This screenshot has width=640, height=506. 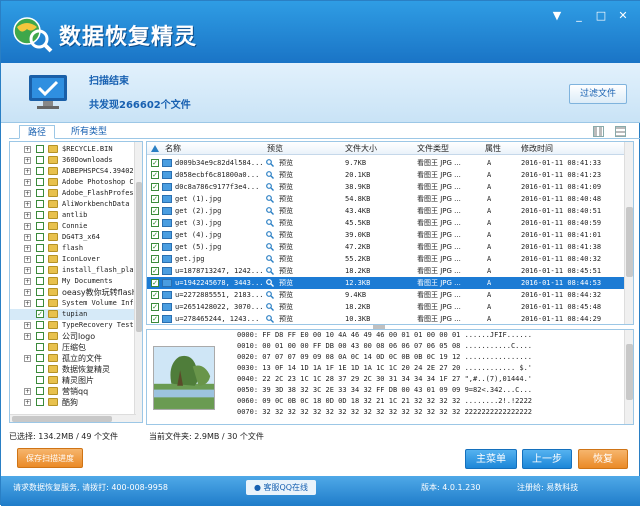 What do you see at coordinates (74, 292) in the screenshot?
I see `tree-item: + oeasy教你玩转flash` at bounding box center [74, 292].